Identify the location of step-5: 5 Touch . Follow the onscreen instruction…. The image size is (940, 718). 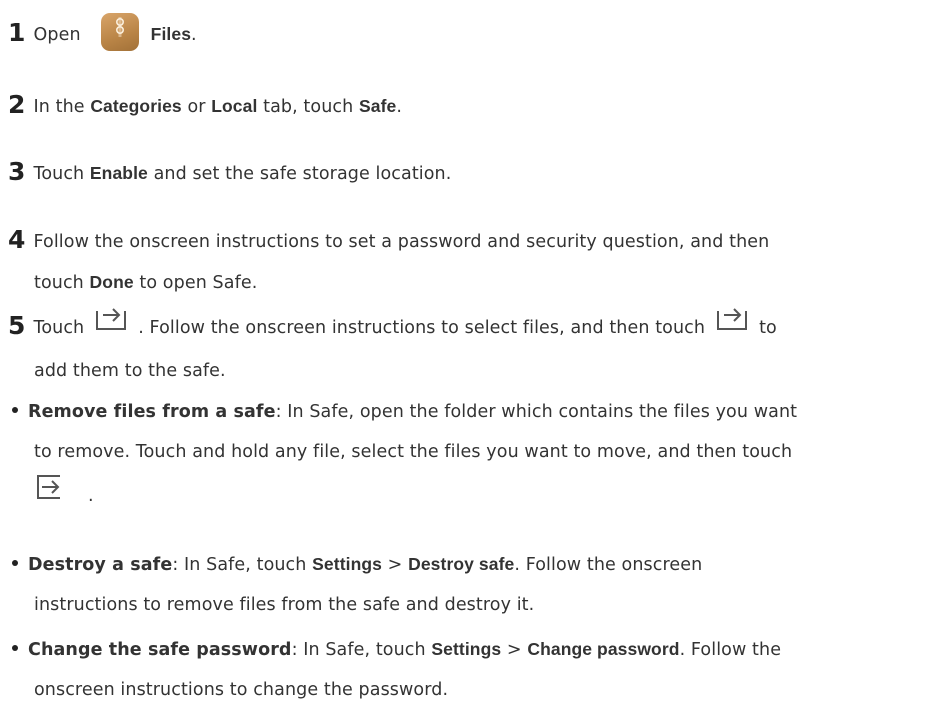
(471, 348).